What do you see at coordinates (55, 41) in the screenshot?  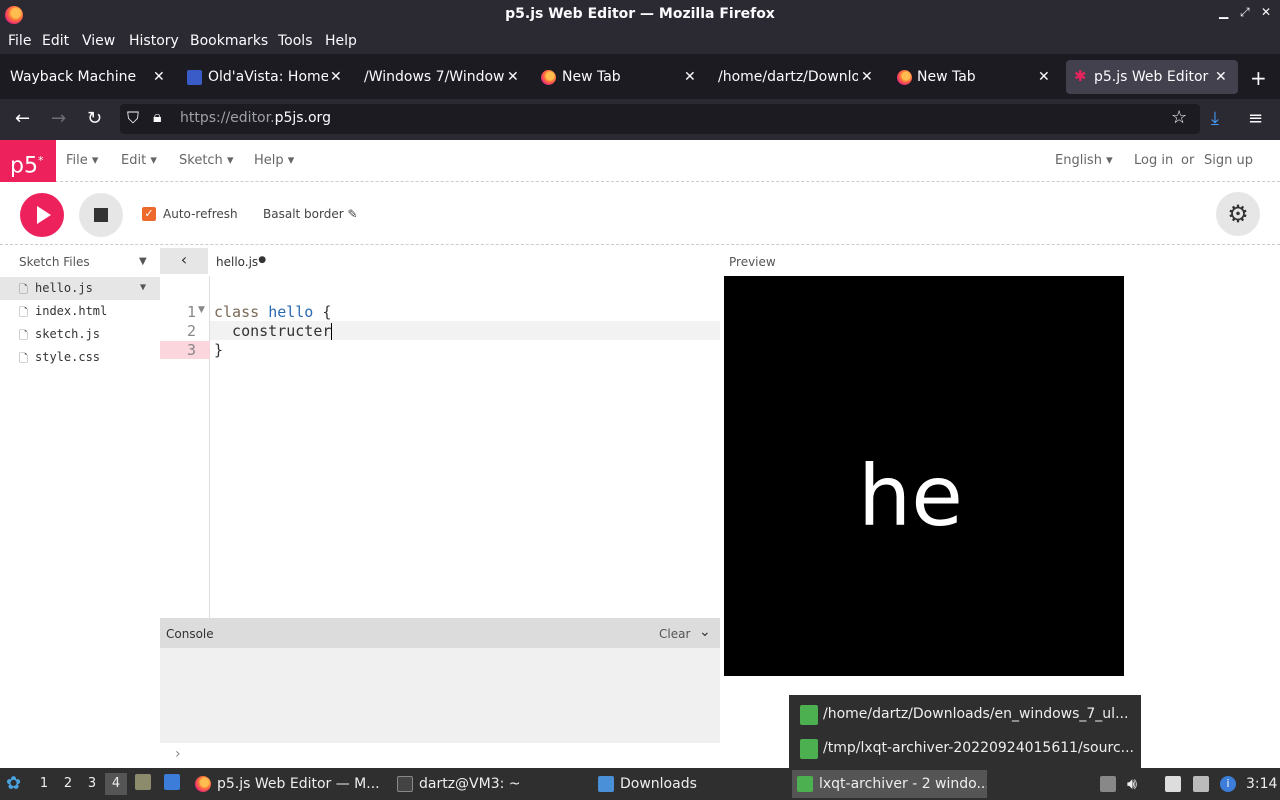 I see `menu-edit: Edit` at bounding box center [55, 41].